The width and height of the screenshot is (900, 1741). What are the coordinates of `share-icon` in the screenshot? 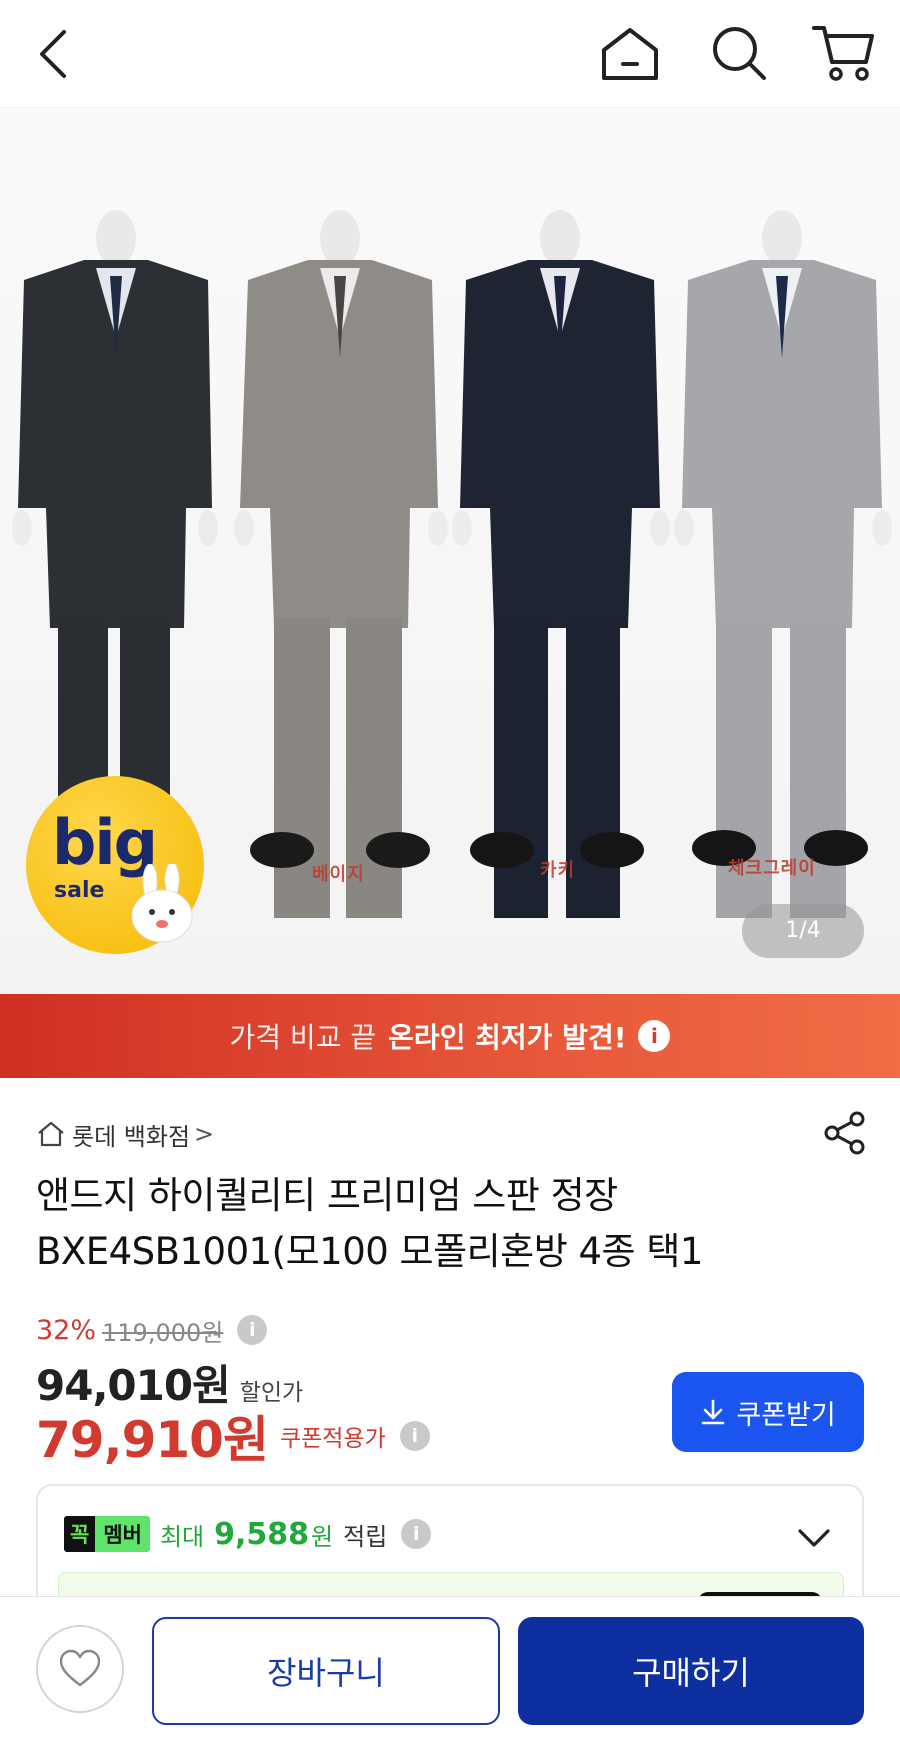 It's located at (845, 1133).